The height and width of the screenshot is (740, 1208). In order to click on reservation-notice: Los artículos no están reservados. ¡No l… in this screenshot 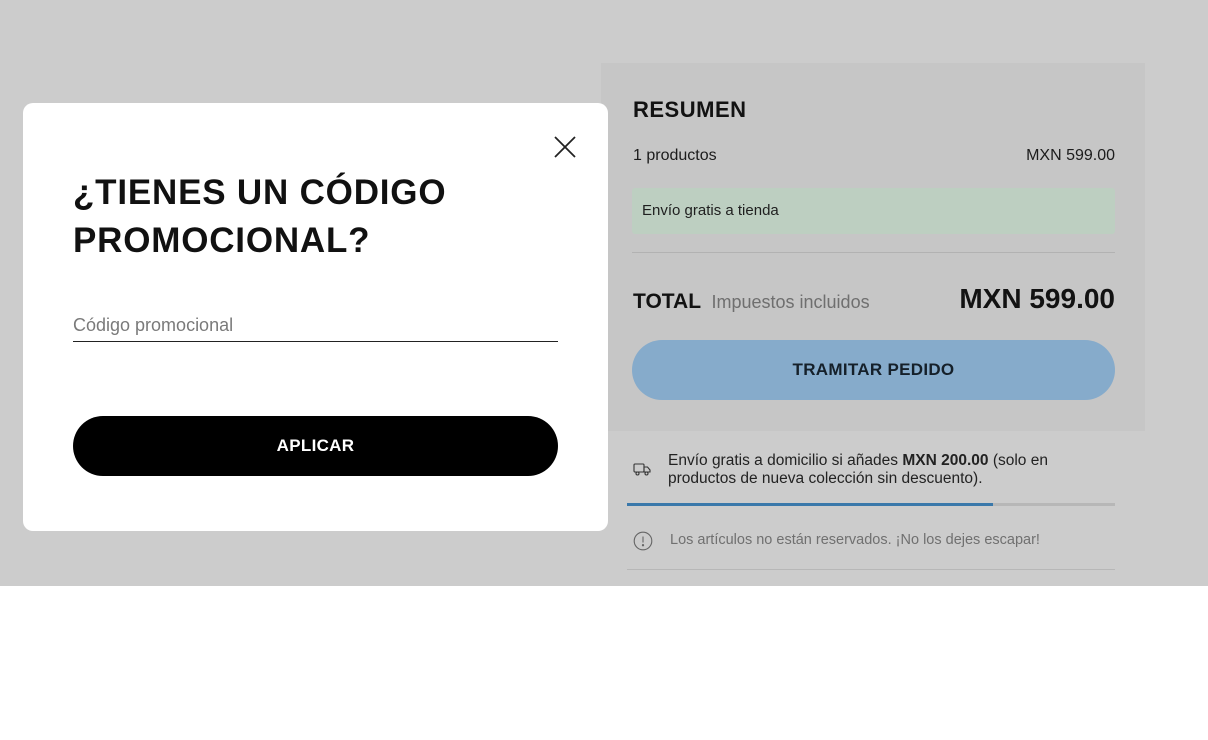, I will do `click(874, 541)`.